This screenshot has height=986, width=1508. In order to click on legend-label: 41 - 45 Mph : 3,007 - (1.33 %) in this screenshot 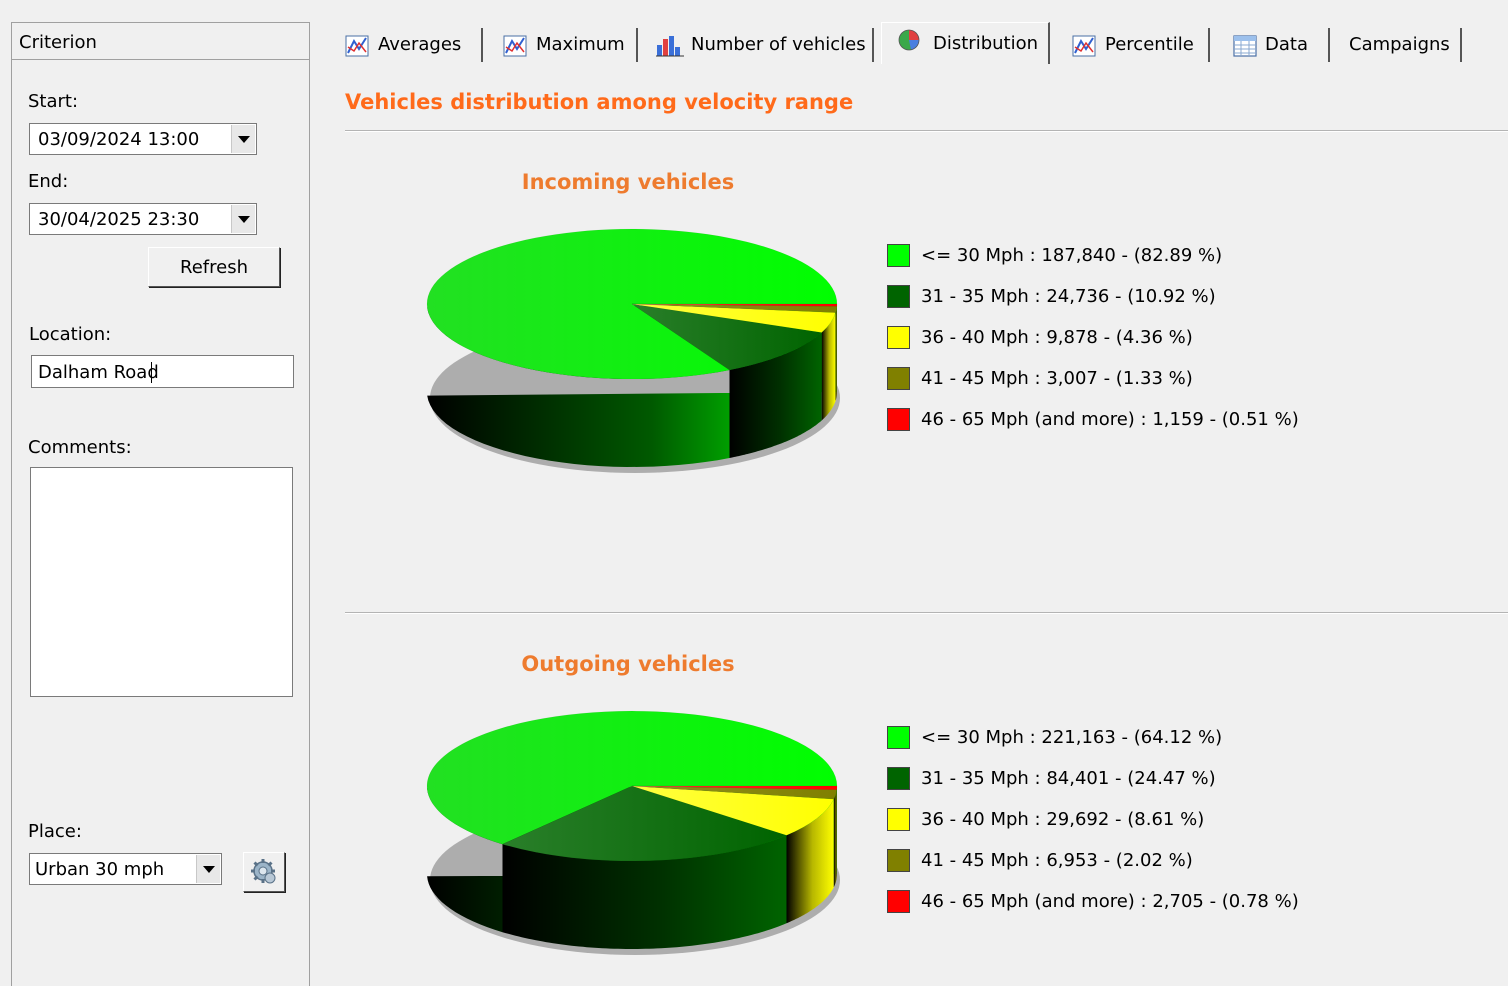, I will do `click(1057, 378)`.